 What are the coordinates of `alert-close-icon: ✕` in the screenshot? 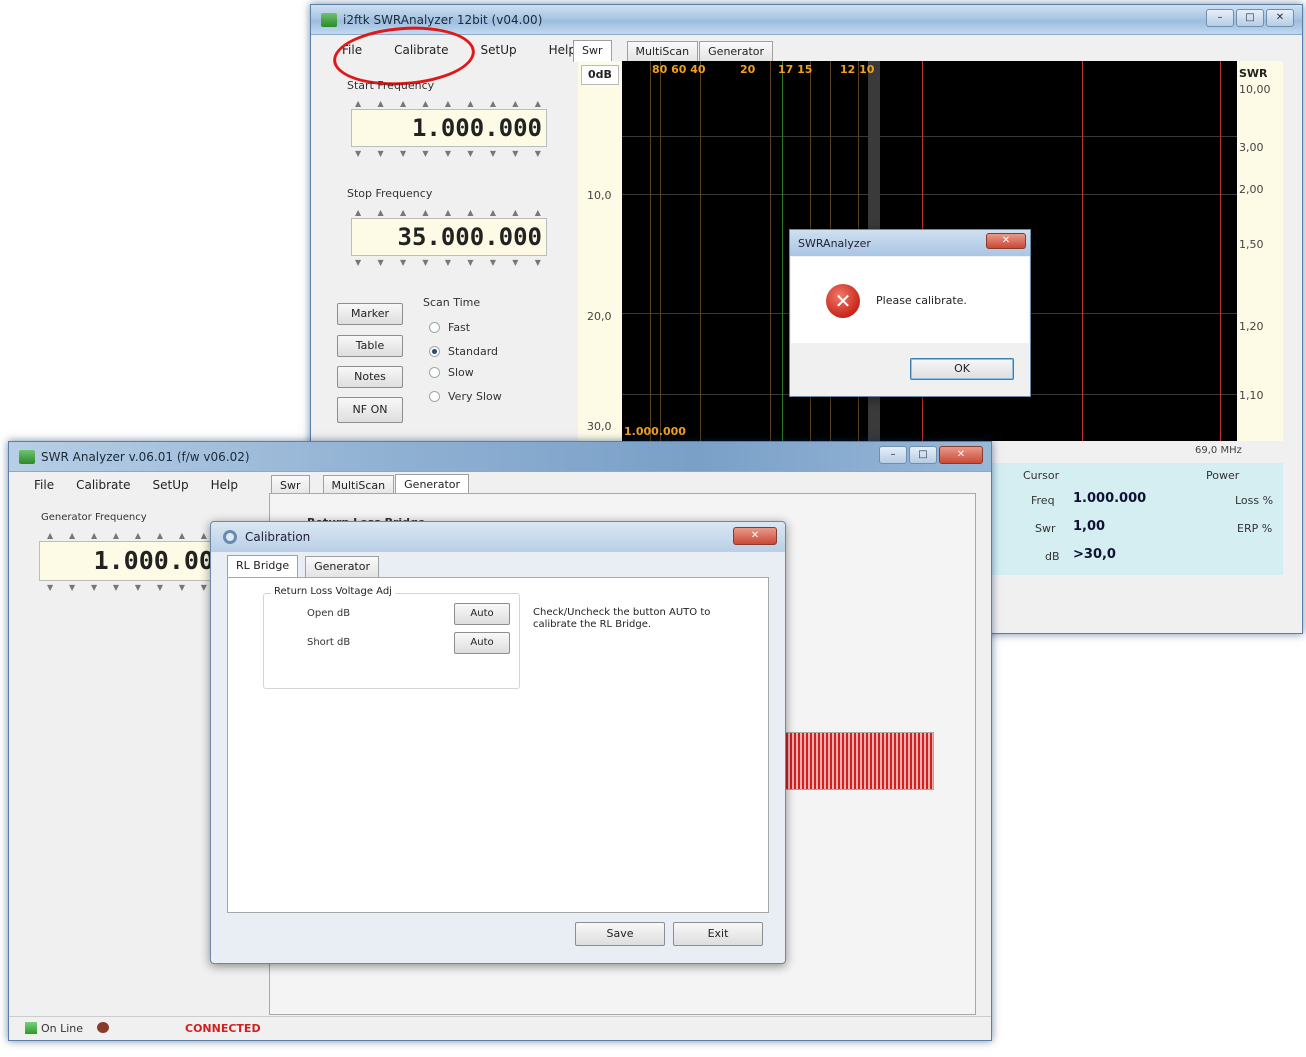 It's located at (1006, 241).